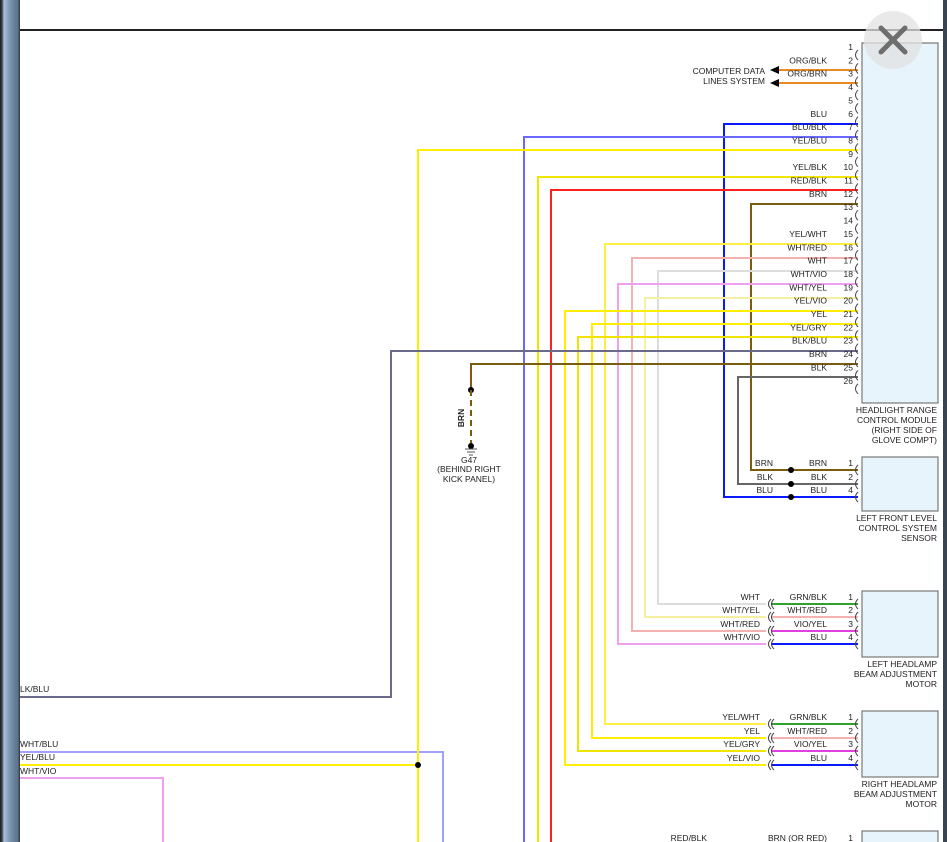 This screenshot has width=947, height=842. Describe the element at coordinates (810, 301) in the screenshot. I see `wire-label: YEL/VIO` at that location.